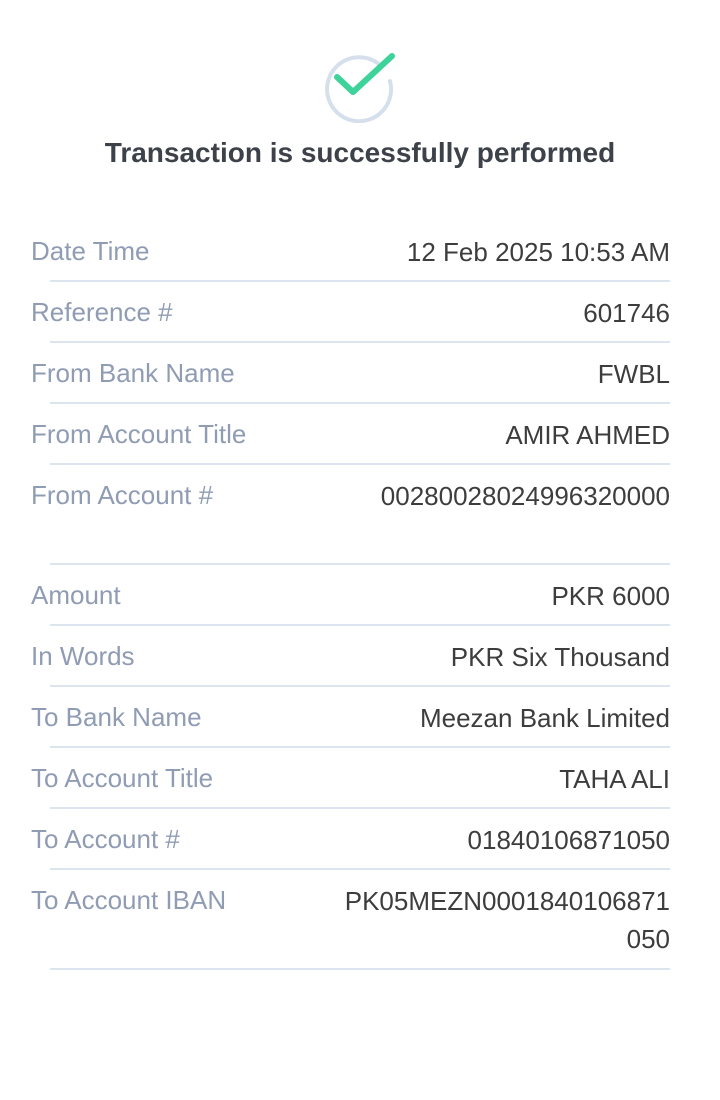 This screenshot has width=720, height=1100. What do you see at coordinates (360, 373) in the screenshot?
I see `detail-row-from-bank-name: From Bank Name FWBL` at bounding box center [360, 373].